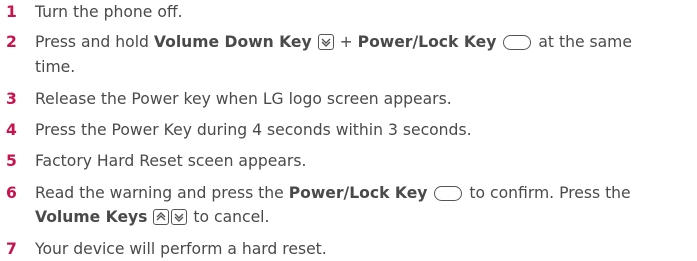 This screenshot has height=261, width=697. I want to click on step-text: to cancel., so click(229, 217).